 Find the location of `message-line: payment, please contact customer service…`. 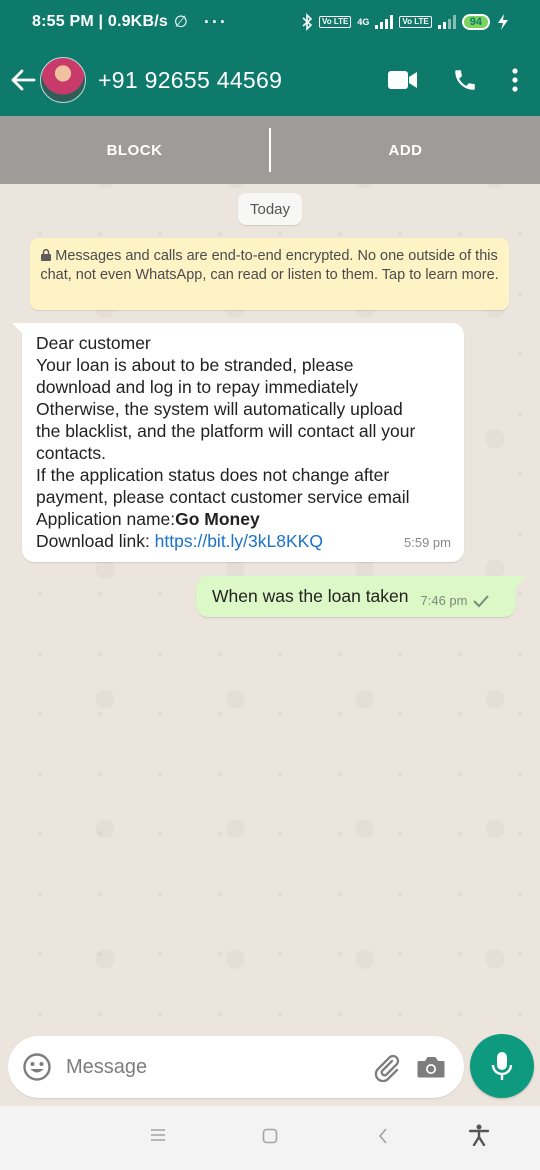

message-line: payment, please contact customer service… is located at coordinates (223, 497).